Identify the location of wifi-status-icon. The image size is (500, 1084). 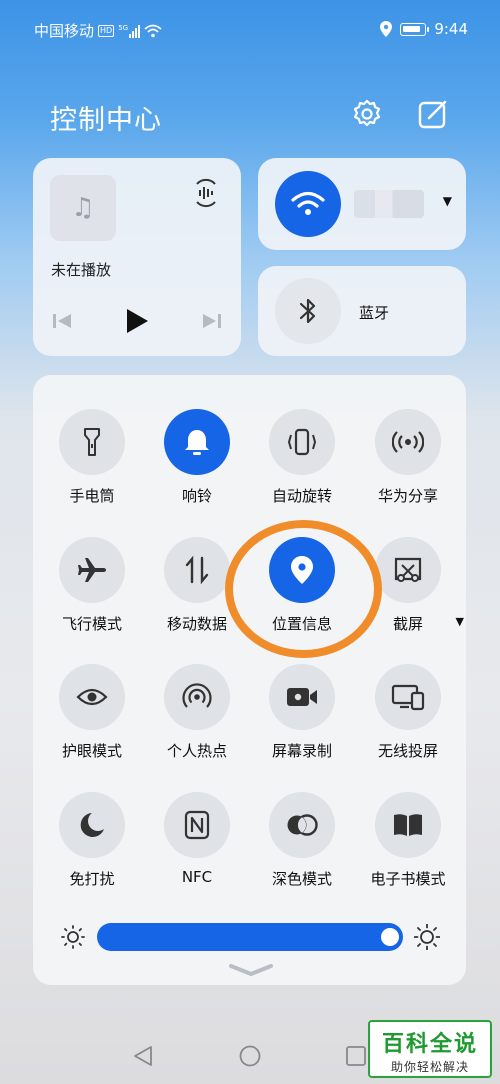
(153, 30).